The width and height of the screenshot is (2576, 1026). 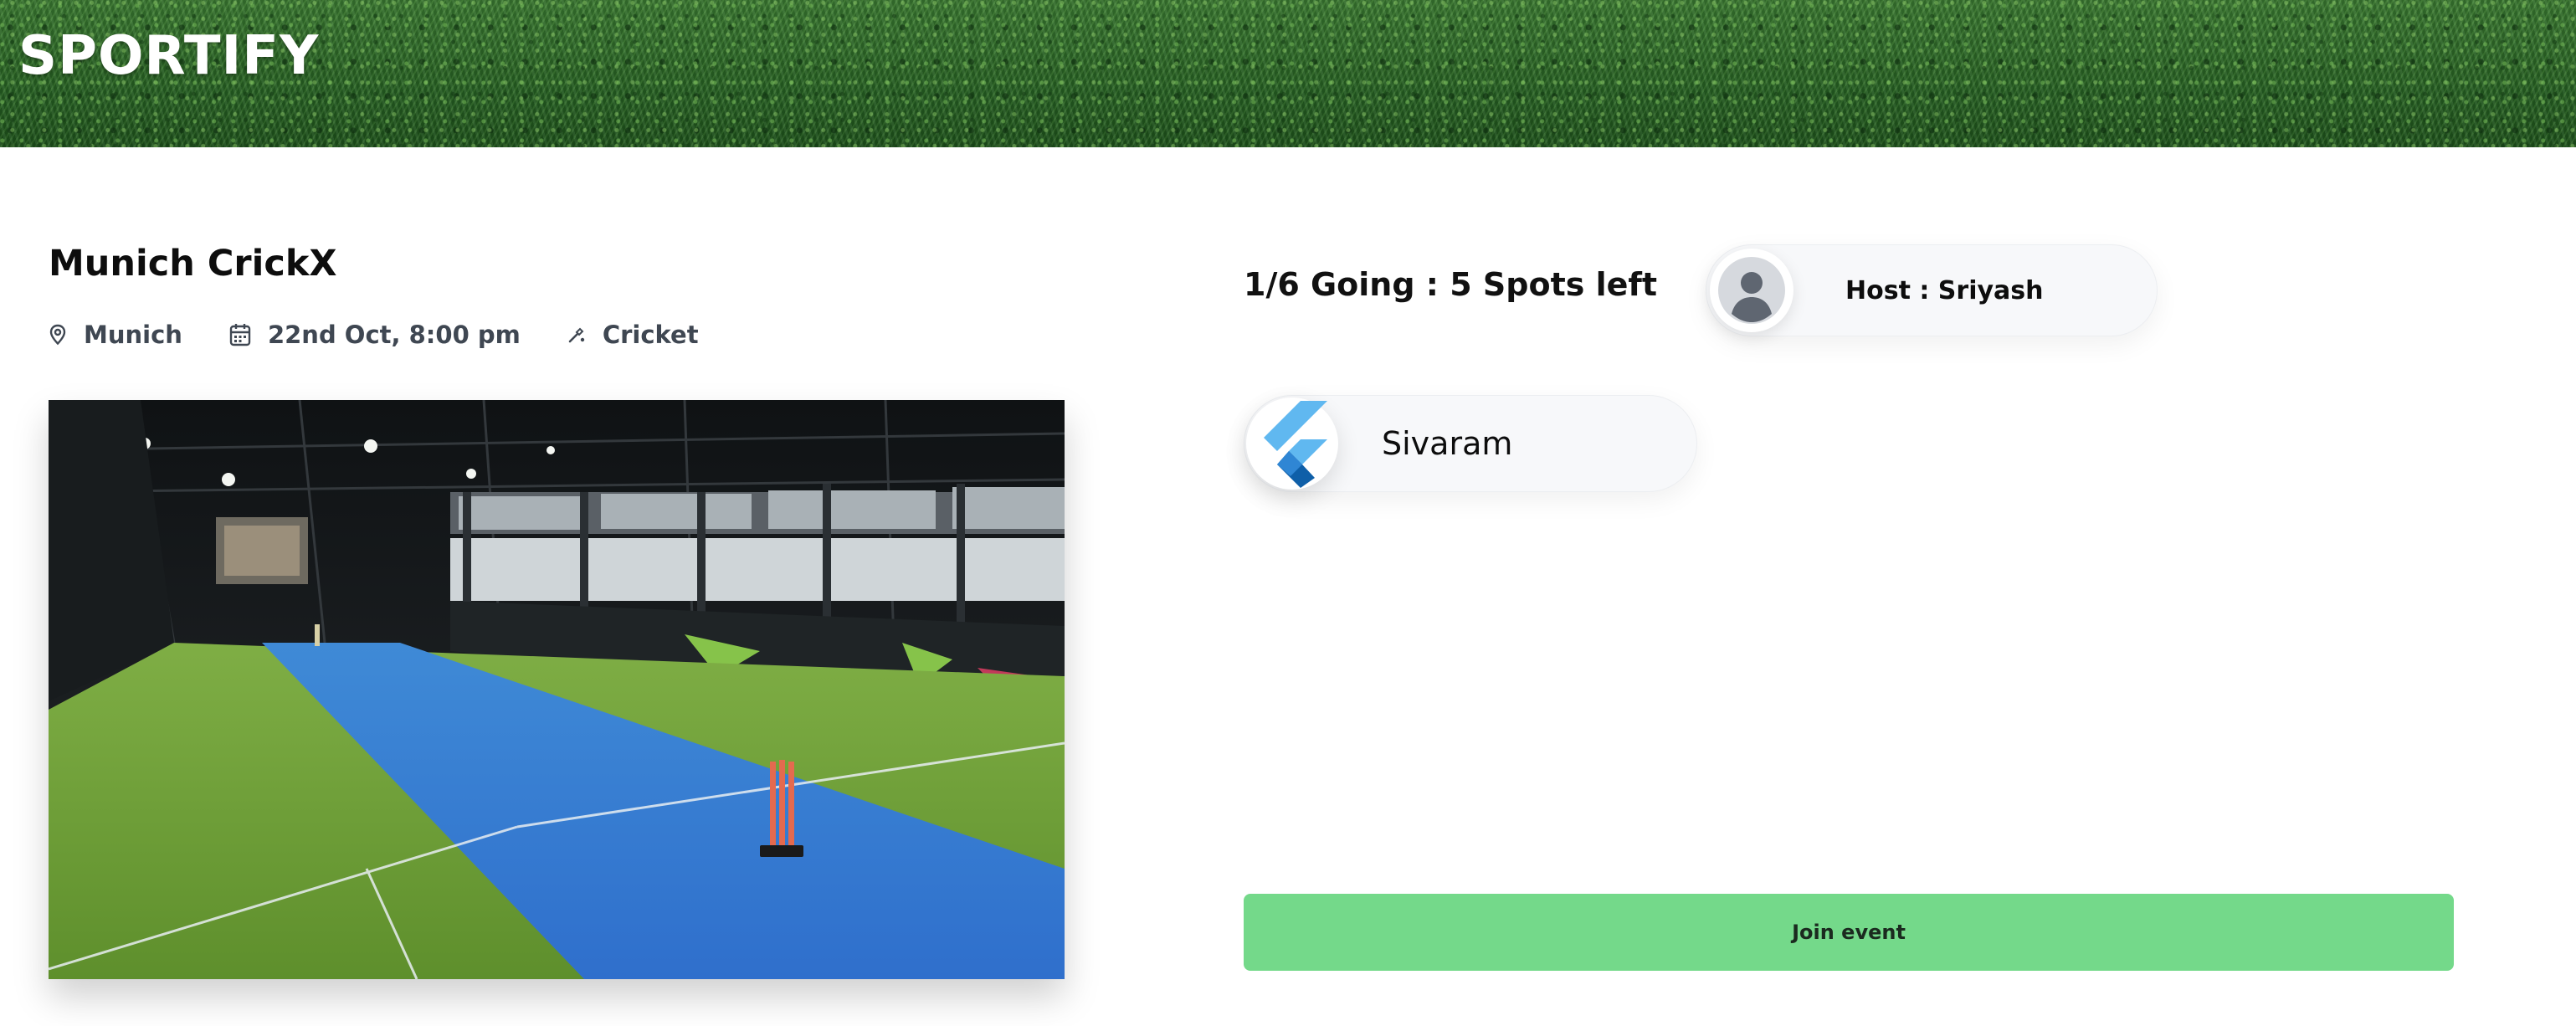 I want to click on participant-chip: Sivaram, so click(x=1470, y=443).